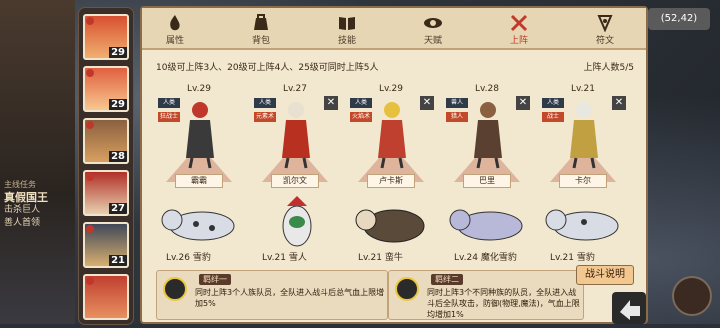 The width and height of the screenshot is (720, 328). Describe the element at coordinates (106, 245) in the screenshot. I see `hero-slot-5: 21` at that location.